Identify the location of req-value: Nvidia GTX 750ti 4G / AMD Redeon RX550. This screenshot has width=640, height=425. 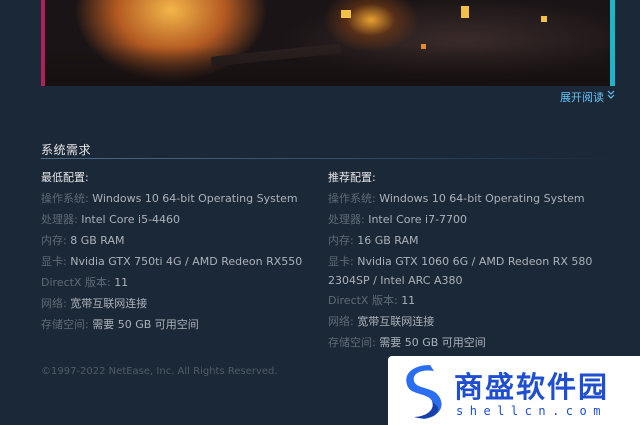
(186, 261).